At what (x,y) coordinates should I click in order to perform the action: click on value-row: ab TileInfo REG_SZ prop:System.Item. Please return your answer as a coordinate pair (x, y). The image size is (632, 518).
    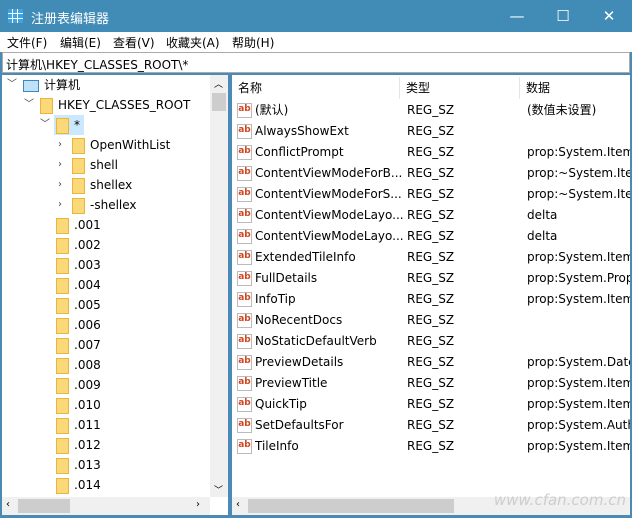
    Looking at the image, I should click on (431, 446).